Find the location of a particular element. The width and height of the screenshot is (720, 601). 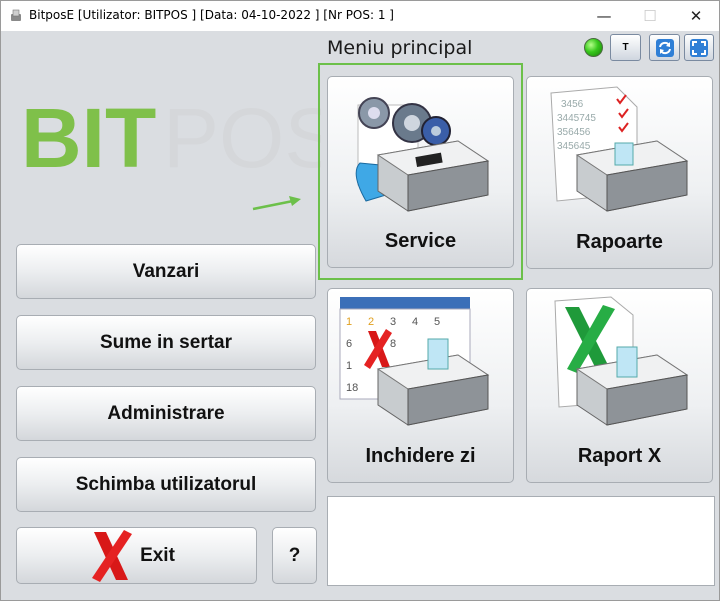

sume-in-sertar-button: Sume in sertar is located at coordinates (166, 342).